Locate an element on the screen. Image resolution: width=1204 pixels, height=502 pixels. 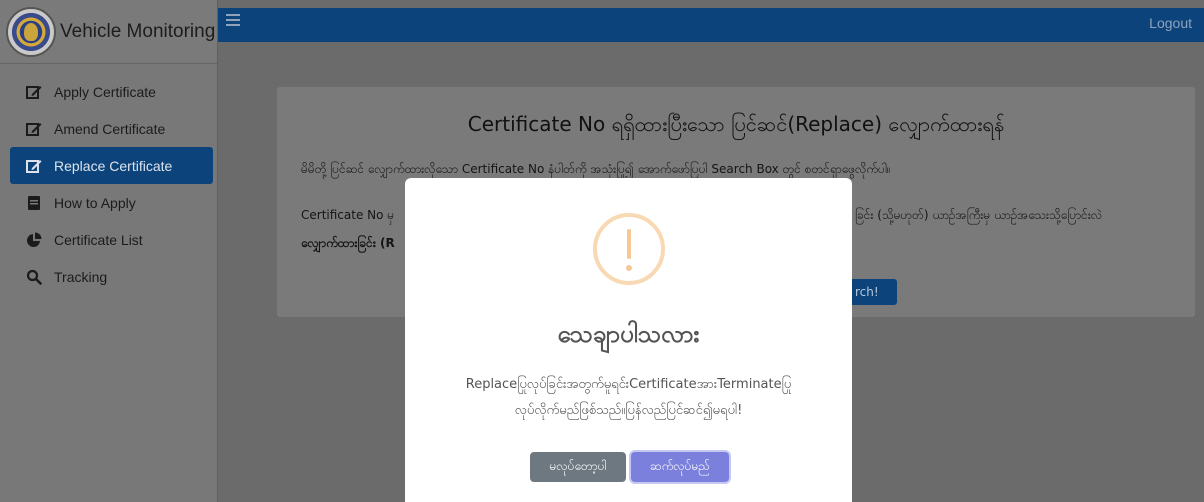
dialog-title: သေချာပါသလား is located at coordinates (628, 334).